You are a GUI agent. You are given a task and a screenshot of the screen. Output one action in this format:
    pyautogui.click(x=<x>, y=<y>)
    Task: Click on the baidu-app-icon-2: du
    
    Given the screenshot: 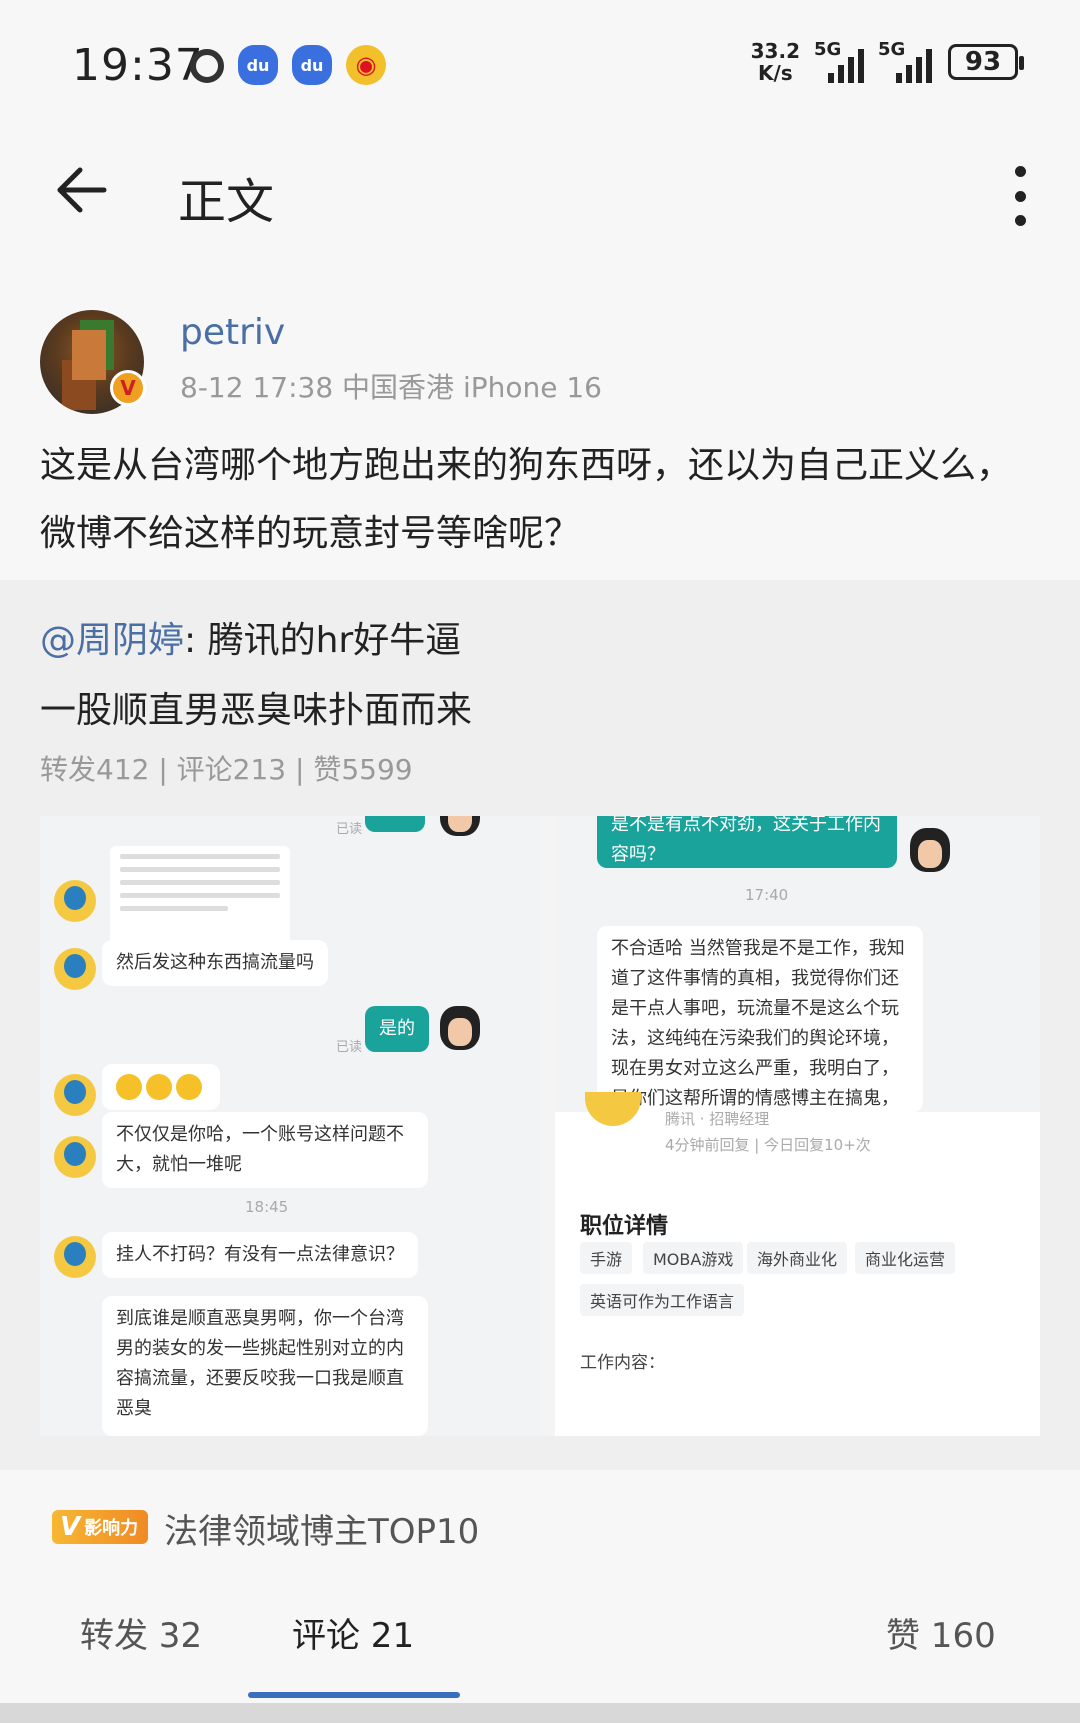 What is the action you would take?
    pyautogui.click(x=312, y=65)
    